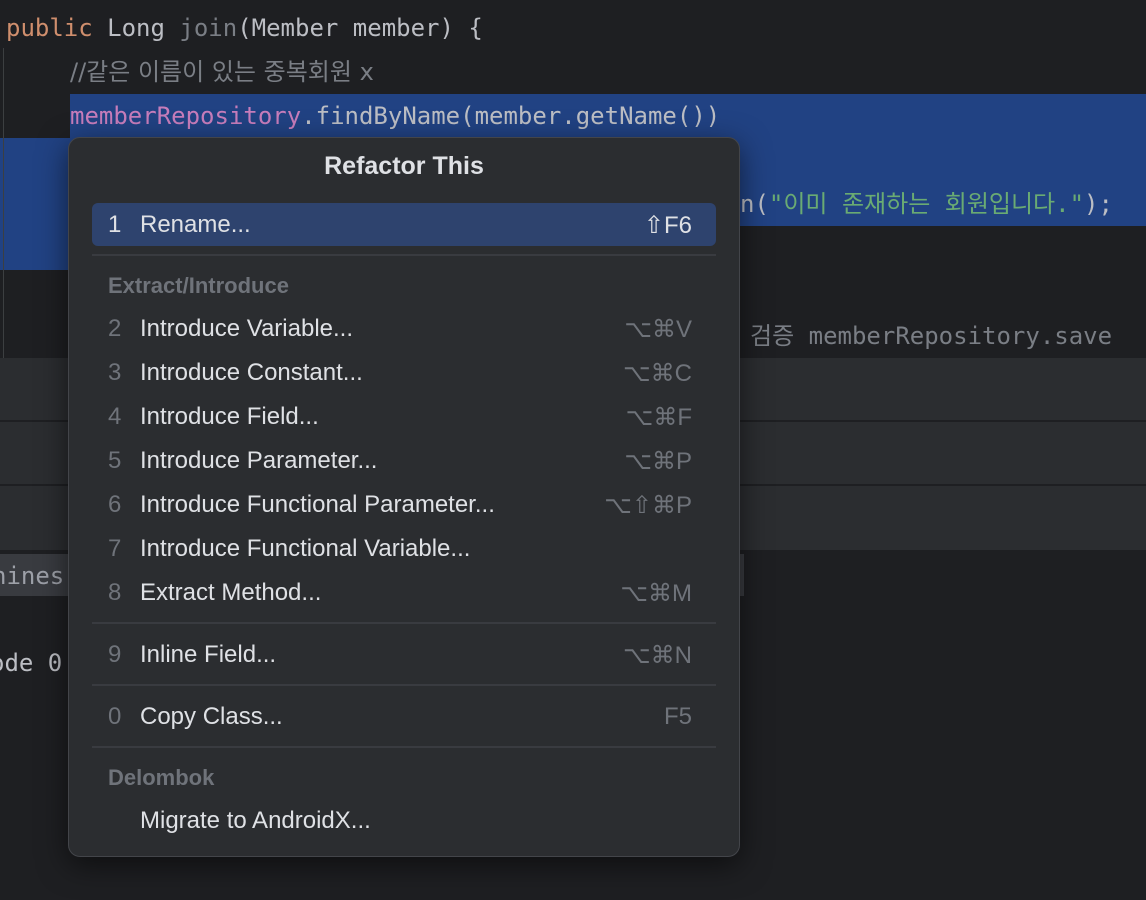 The image size is (1146, 900). What do you see at coordinates (772, 336) in the screenshot?
I see `inline-comment: 검증` at bounding box center [772, 336].